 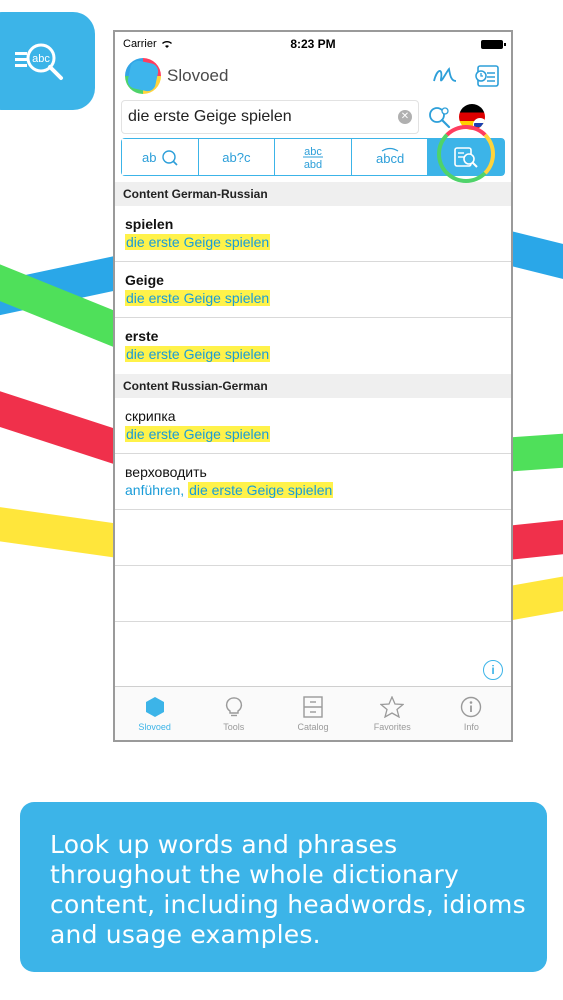 I want to click on tab-favorites: Favorites, so click(x=392, y=713).